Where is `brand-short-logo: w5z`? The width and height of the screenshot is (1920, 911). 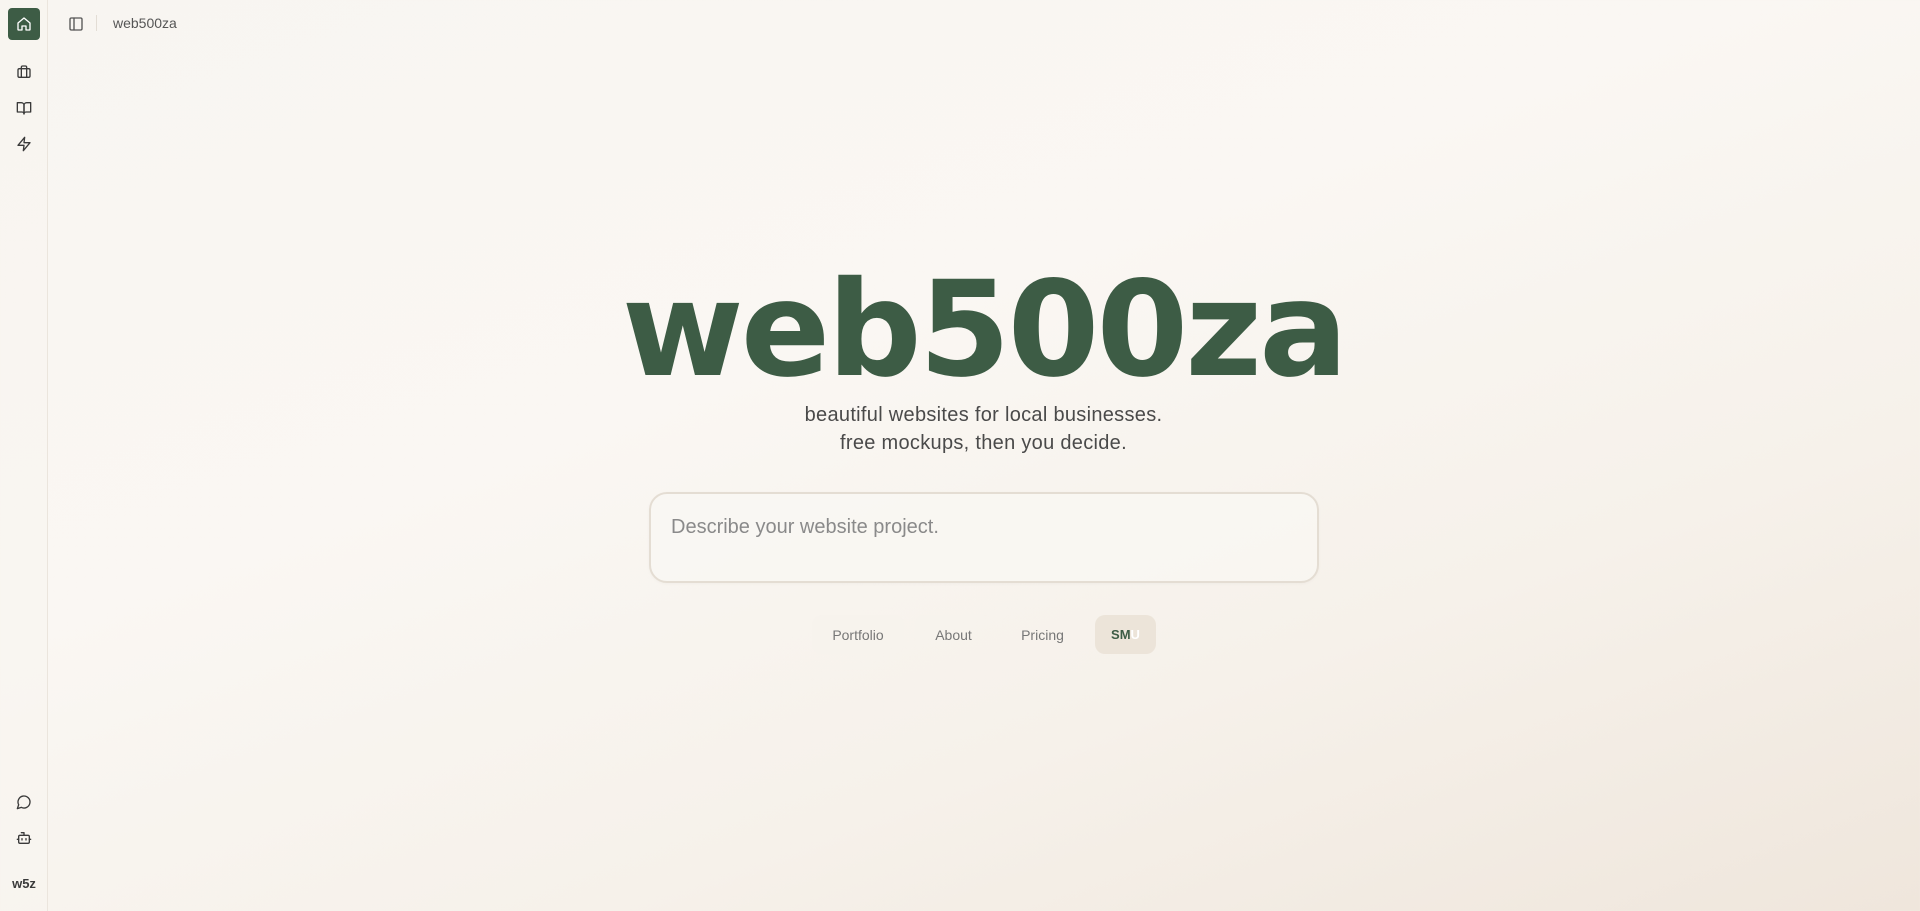 brand-short-logo: w5z is located at coordinates (24, 883).